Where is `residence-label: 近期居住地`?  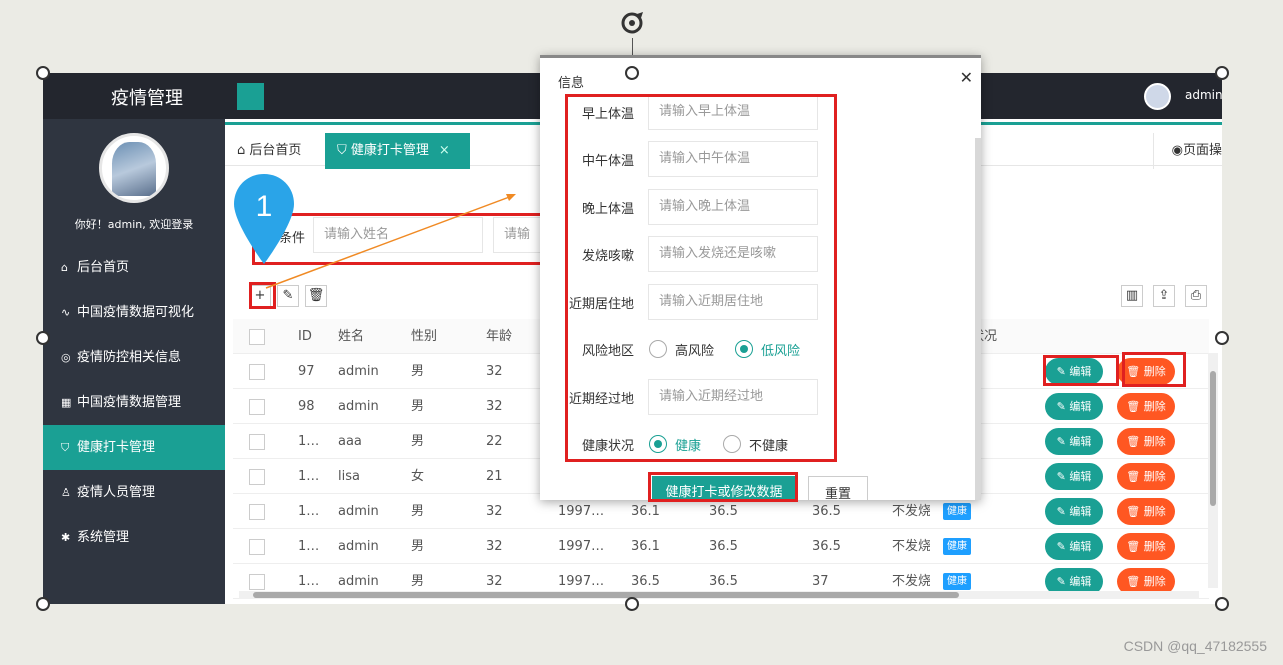 residence-label: 近期居住地 is located at coordinates (601, 304).